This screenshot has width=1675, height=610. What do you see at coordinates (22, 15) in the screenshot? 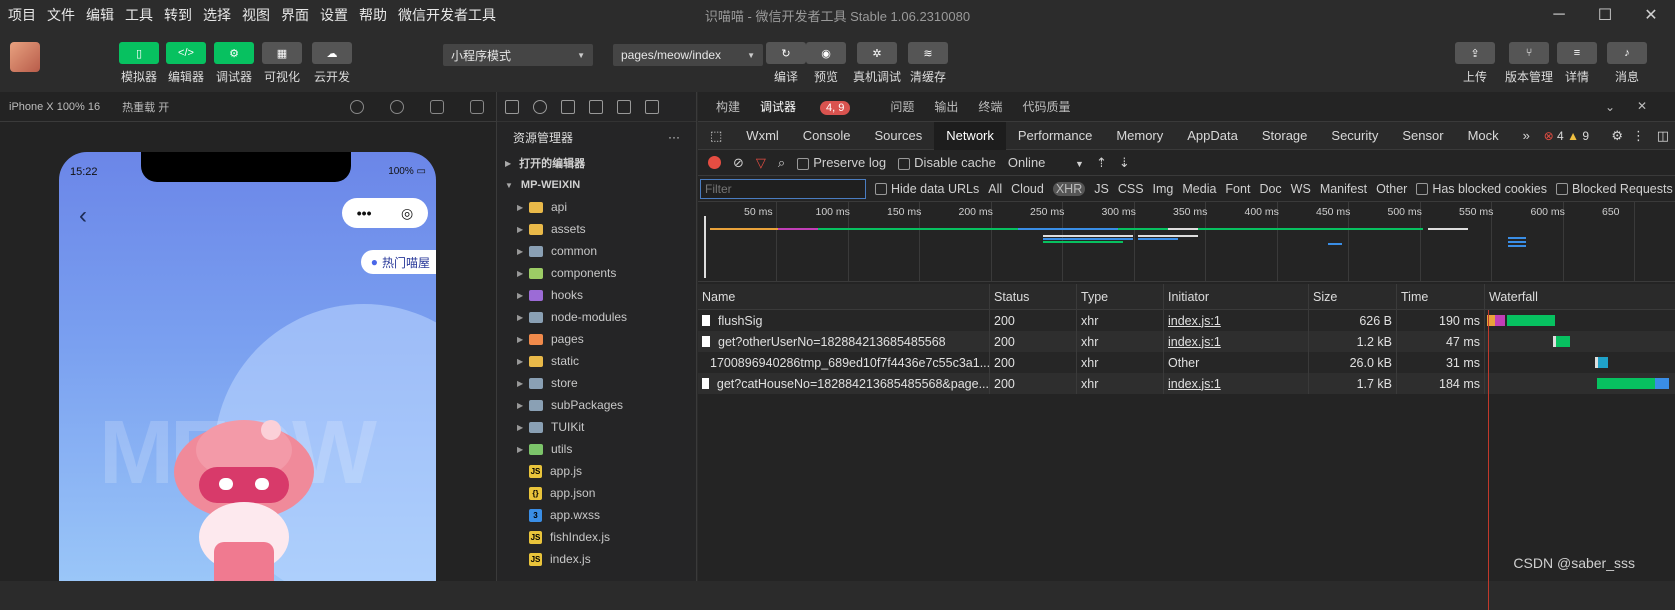
I see `menu-project: 项目` at bounding box center [22, 15].